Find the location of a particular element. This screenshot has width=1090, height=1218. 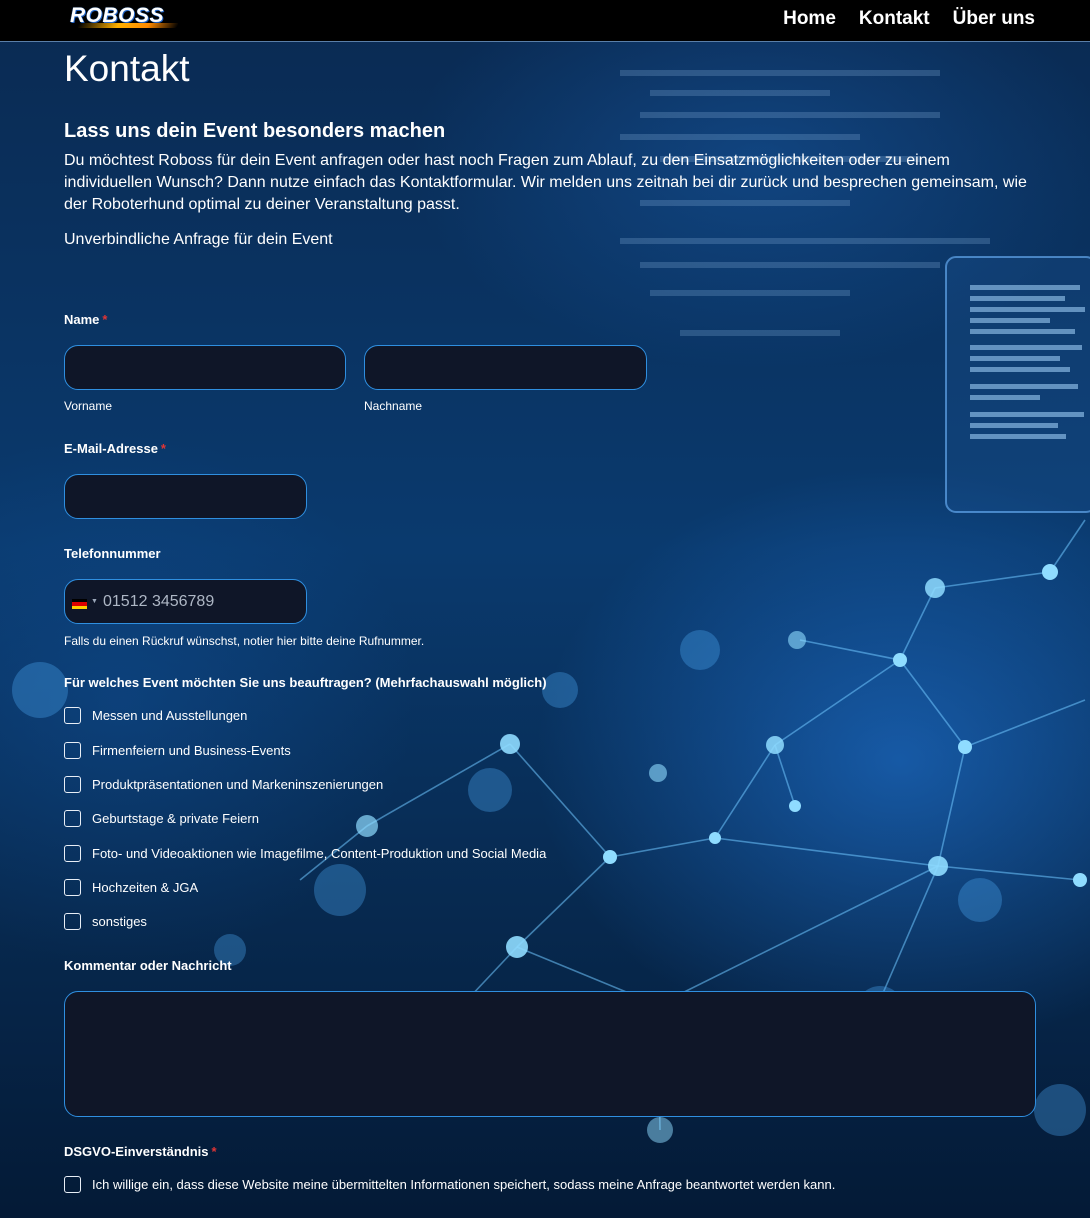

gdpr-label-text: DSGVO-Einverständnis is located at coordinates (136, 1151).